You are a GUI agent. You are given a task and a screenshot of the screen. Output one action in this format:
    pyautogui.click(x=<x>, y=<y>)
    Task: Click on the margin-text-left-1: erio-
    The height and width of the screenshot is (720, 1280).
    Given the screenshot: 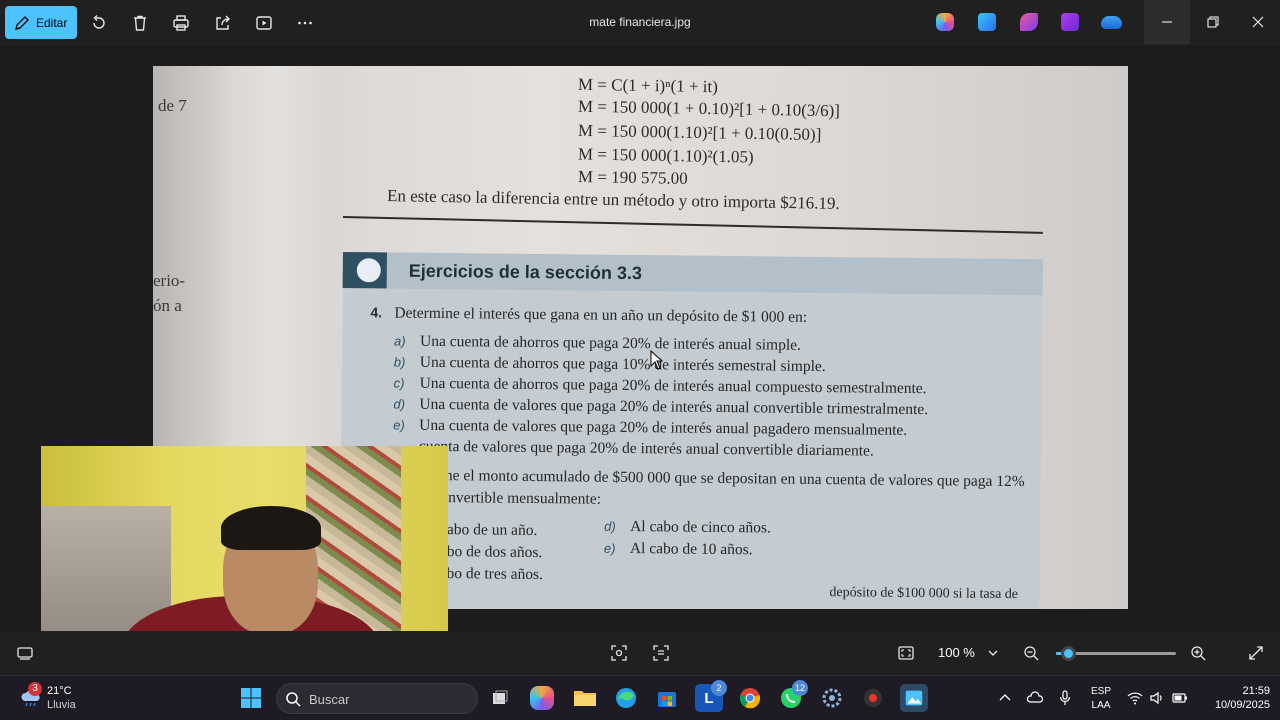 What is the action you would take?
    pyautogui.click(x=169, y=280)
    